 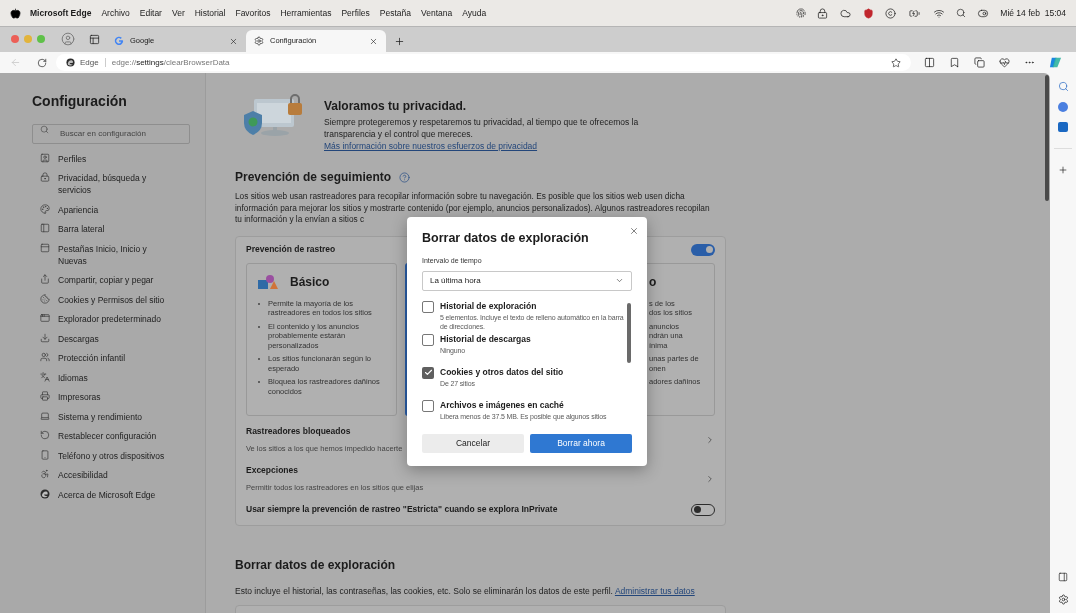 What do you see at coordinates (61, 13) in the screenshot?
I see `app-name: Microsoft Edge` at bounding box center [61, 13].